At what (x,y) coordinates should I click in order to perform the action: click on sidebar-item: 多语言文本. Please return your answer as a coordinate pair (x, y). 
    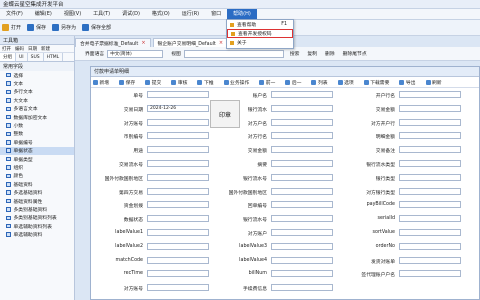
    Looking at the image, I should click on (37, 109).